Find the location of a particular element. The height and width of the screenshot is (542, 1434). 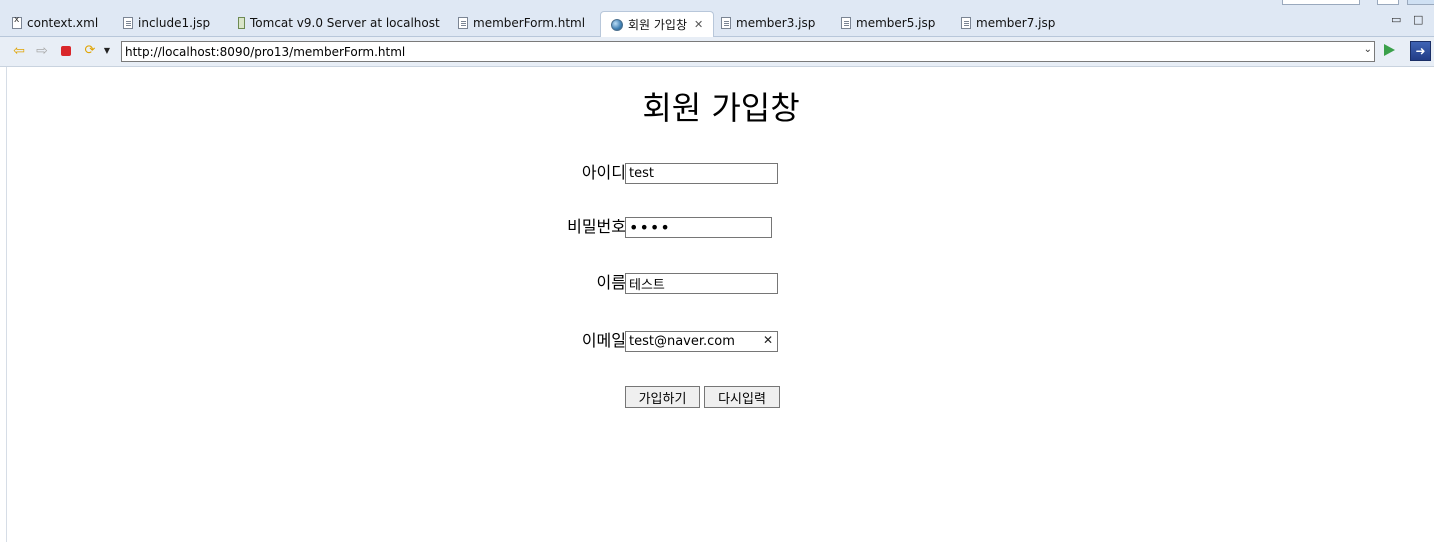

window-search-field is located at coordinates (1321, 2).